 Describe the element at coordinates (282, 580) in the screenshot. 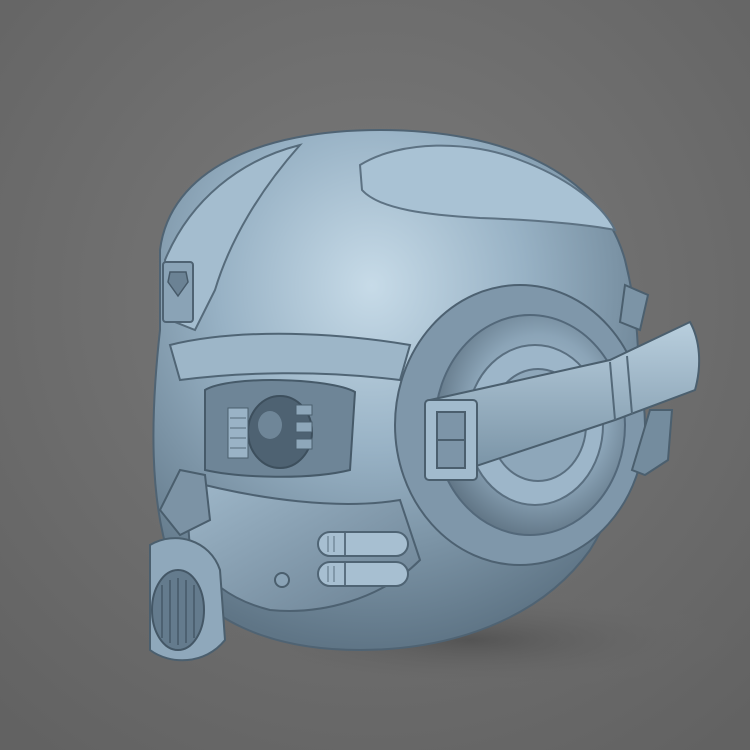

I see `cheek-bolt` at that location.